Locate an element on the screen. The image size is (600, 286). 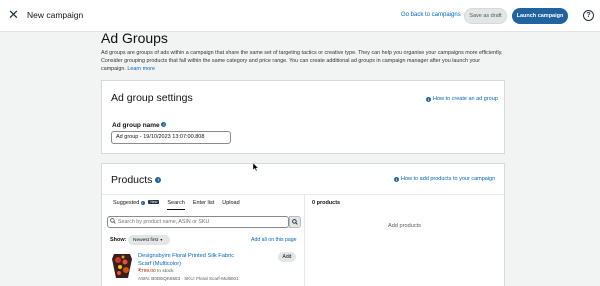
back-to-campaigns-link: Go back to campaigns is located at coordinates (431, 15).